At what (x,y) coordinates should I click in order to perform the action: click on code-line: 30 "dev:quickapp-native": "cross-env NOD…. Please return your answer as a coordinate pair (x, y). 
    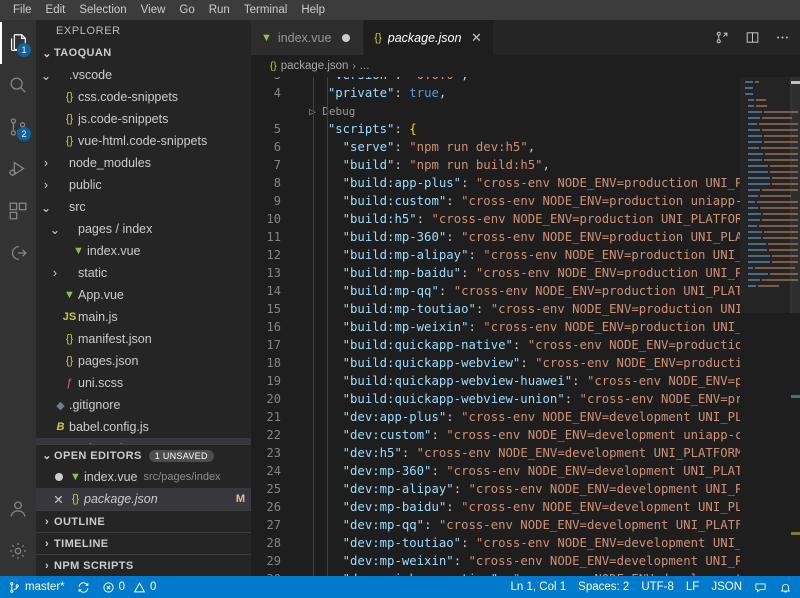
    Looking at the image, I should click on (495, 573).